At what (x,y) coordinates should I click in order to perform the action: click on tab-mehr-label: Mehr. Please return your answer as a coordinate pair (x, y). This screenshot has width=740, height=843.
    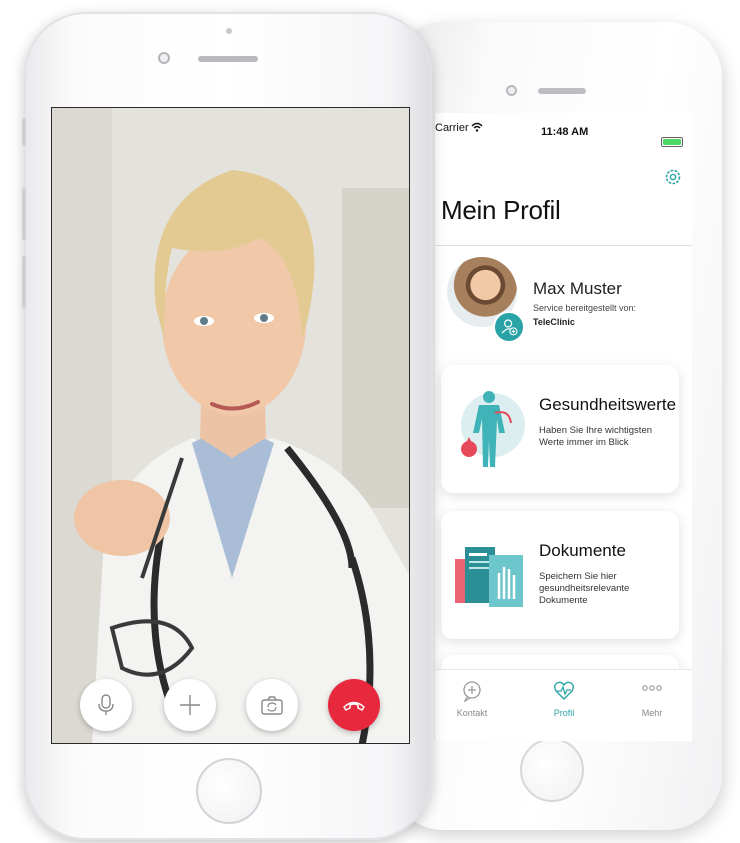
    Looking at the image, I should click on (652, 713).